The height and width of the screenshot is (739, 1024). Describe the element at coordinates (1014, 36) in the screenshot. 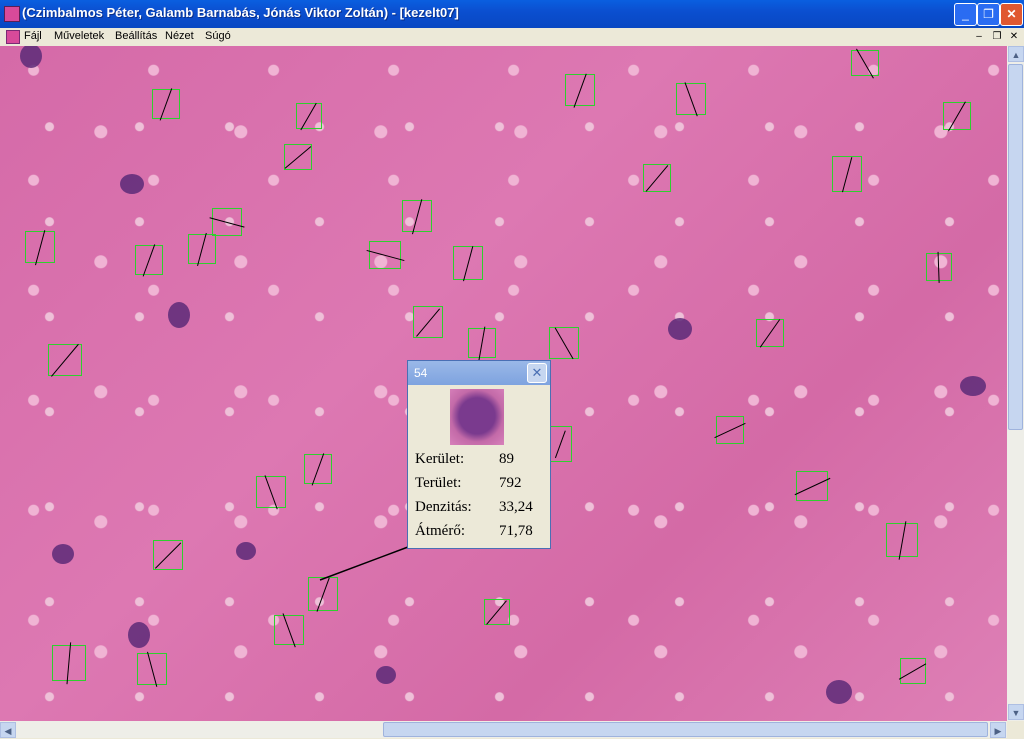

I see `mdi-close-button: ✕` at that location.